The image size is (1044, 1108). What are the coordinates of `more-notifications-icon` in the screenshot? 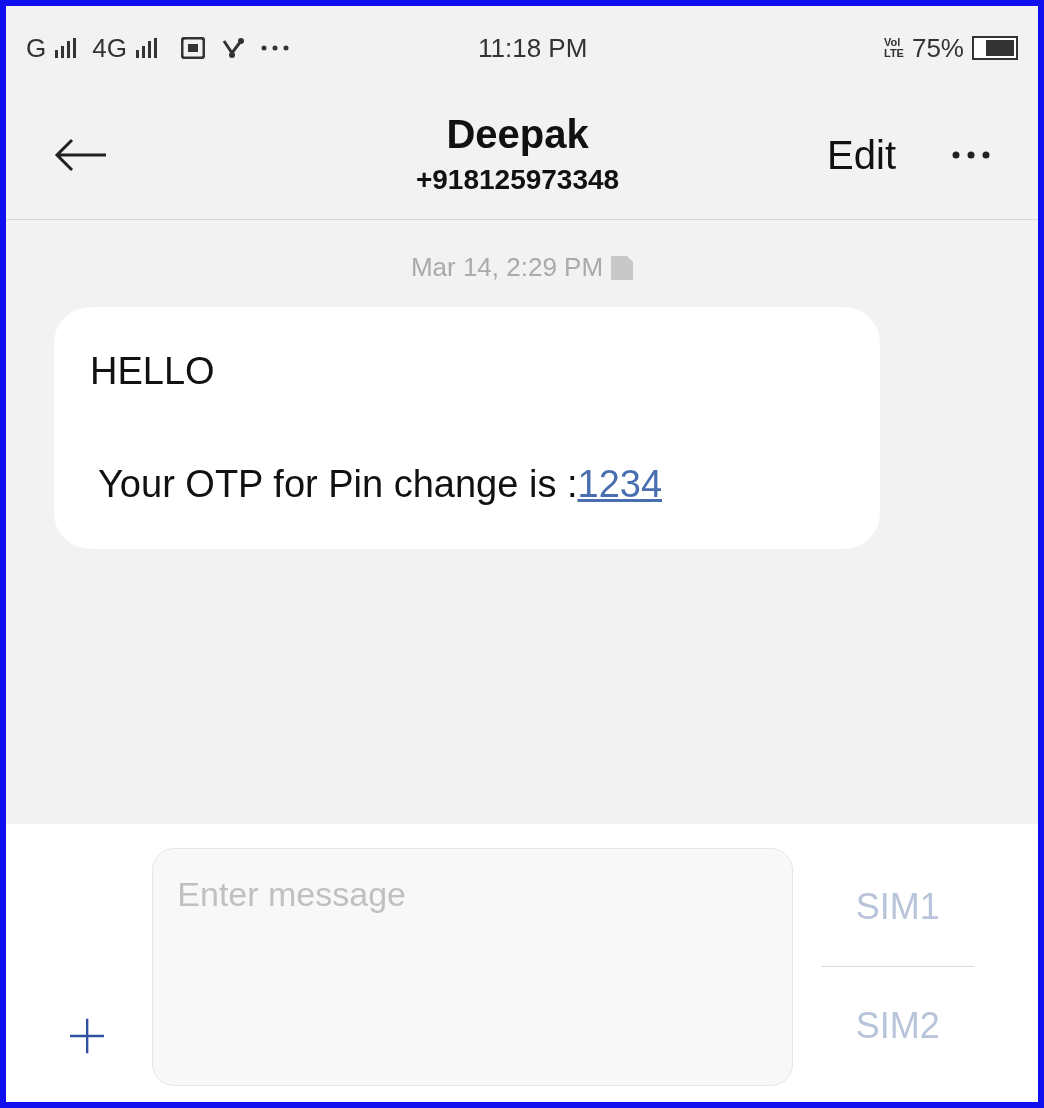 It's located at (274, 48).